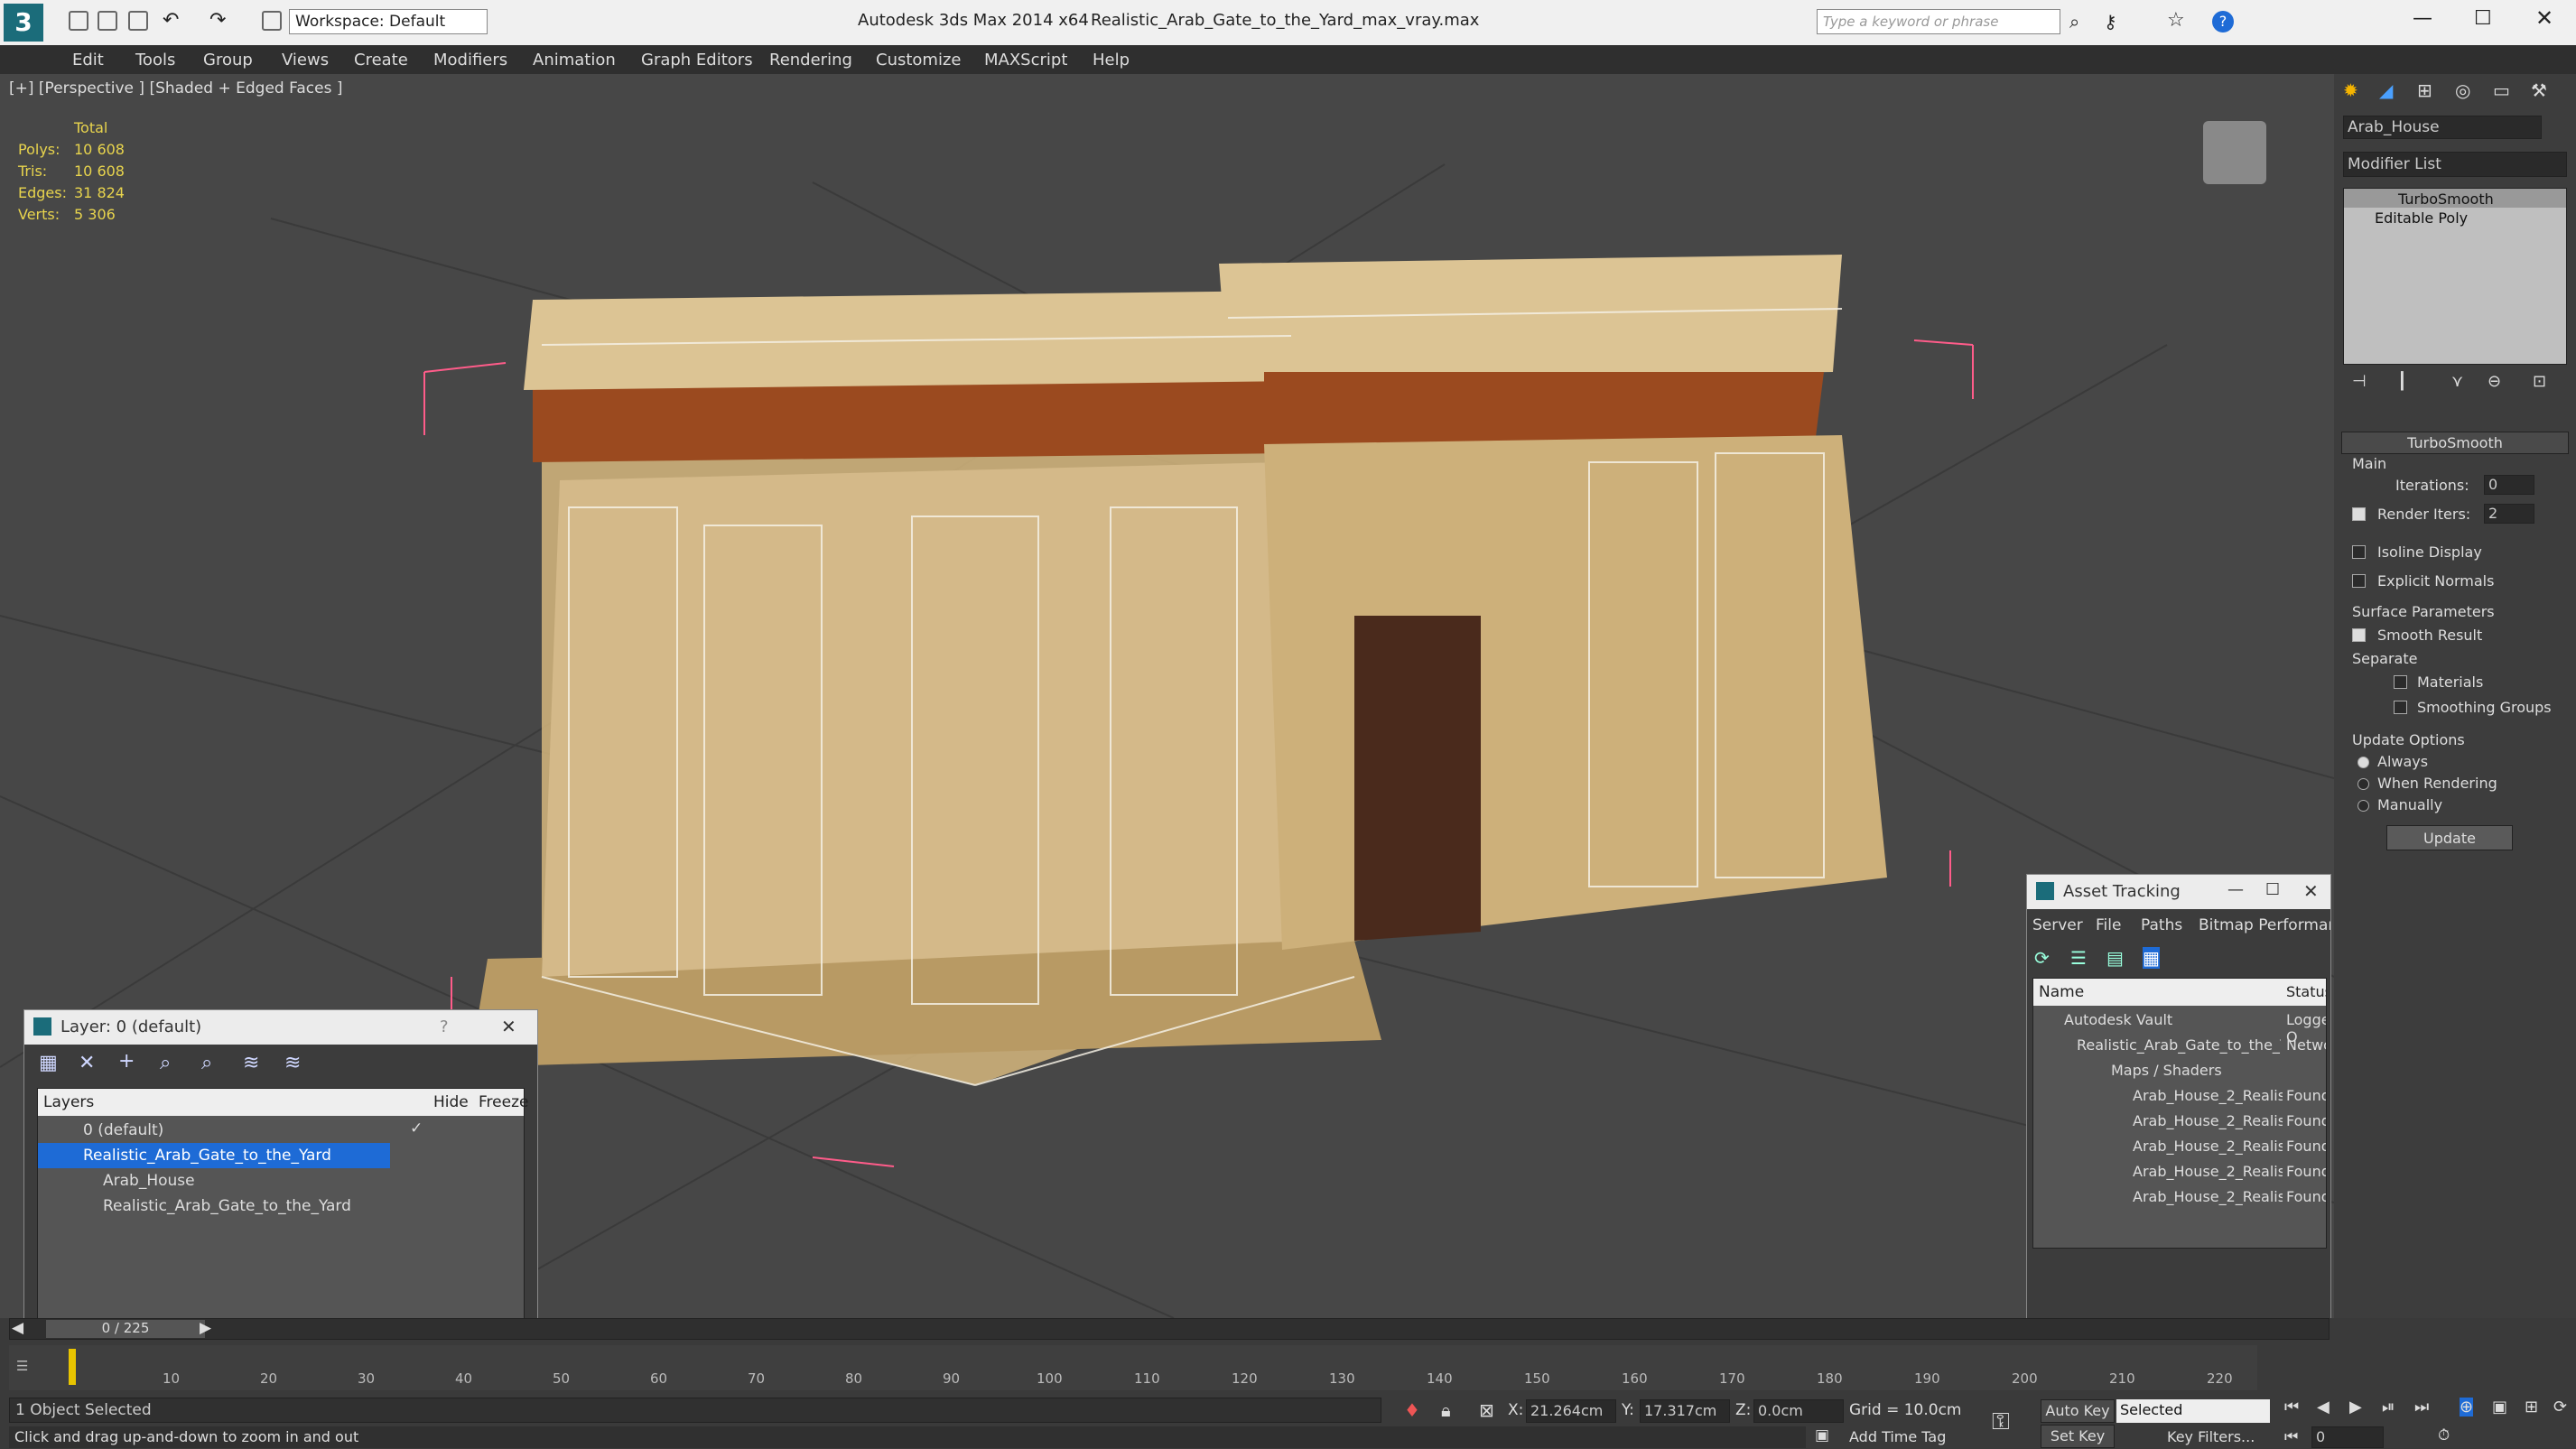 The width and height of the screenshot is (2576, 1449). I want to click on modifier-list-dropdown: Modifier List, so click(2455, 164).